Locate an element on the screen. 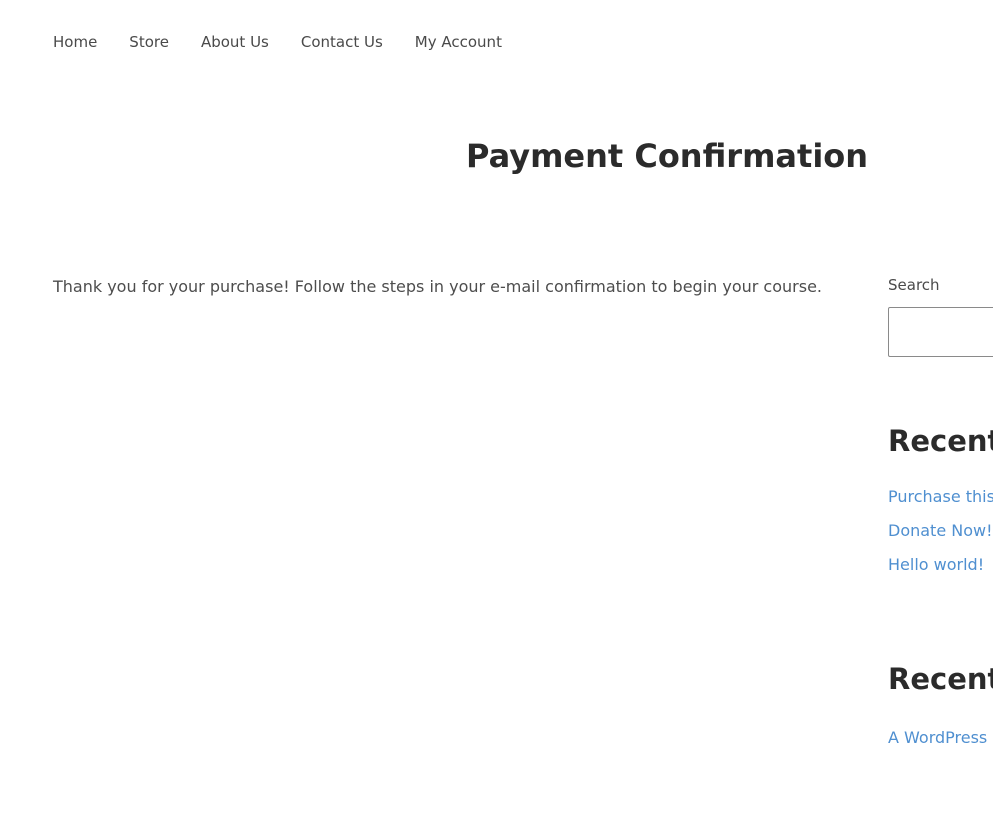 Image resolution: width=993 pixels, height=839 pixels. list-item: Hello world! is located at coordinates (940, 571).